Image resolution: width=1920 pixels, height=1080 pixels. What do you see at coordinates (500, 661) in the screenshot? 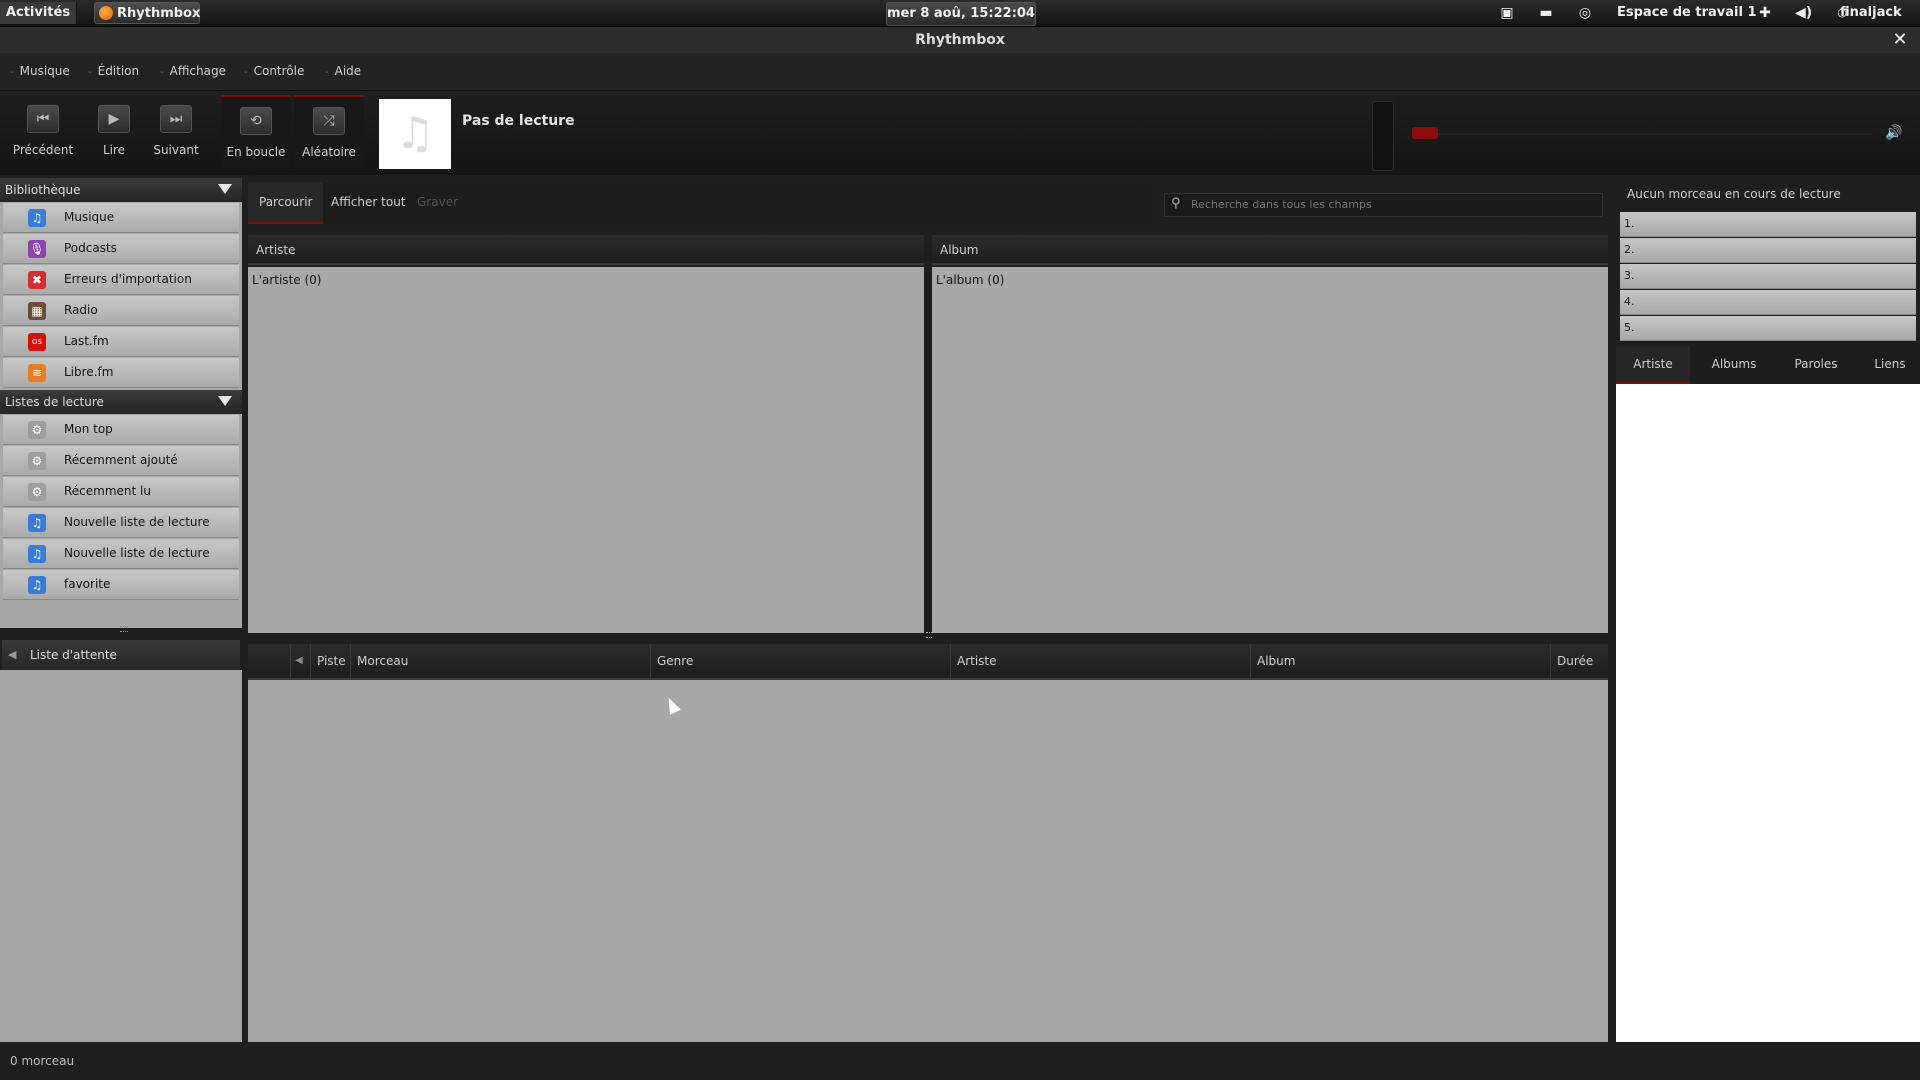
I see `column-morceau: Morceau` at bounding box center [500, 661].